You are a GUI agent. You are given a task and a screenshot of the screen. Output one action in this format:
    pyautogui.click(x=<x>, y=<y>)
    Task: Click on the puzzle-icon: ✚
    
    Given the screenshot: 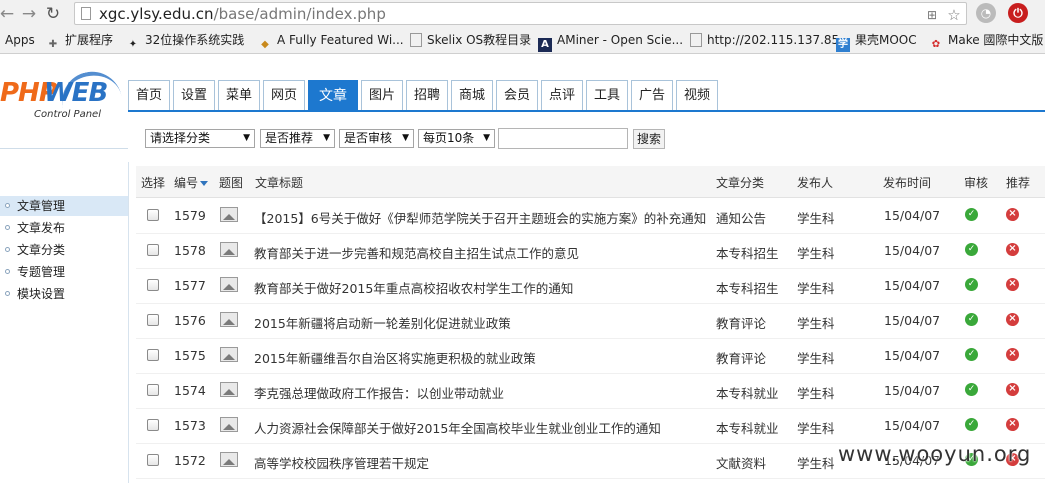 What is the action you would take?
    pyautogui.click(x=53, y=44)
    